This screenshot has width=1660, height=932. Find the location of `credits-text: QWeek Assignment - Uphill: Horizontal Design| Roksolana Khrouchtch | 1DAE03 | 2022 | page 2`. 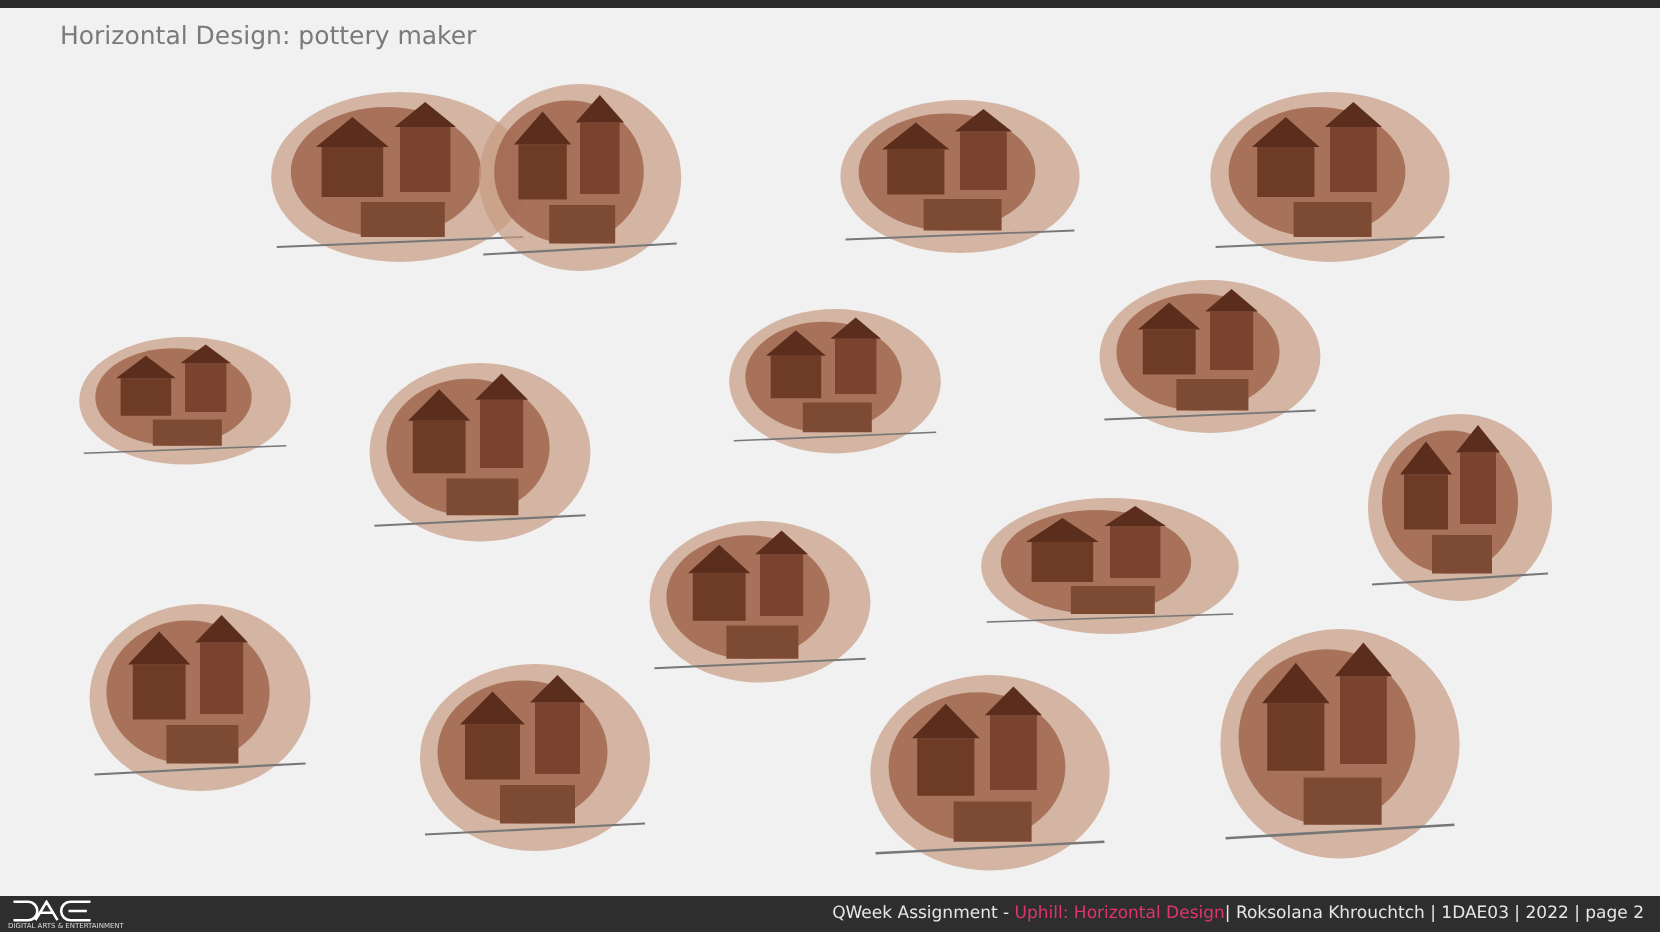

credits-text: QWeek Assignment - Uphill: Horizontal Design| Roksolana Khrouchtch | 1DAE03 | 2022 | page 2 is located at coordinates (1238, 914).